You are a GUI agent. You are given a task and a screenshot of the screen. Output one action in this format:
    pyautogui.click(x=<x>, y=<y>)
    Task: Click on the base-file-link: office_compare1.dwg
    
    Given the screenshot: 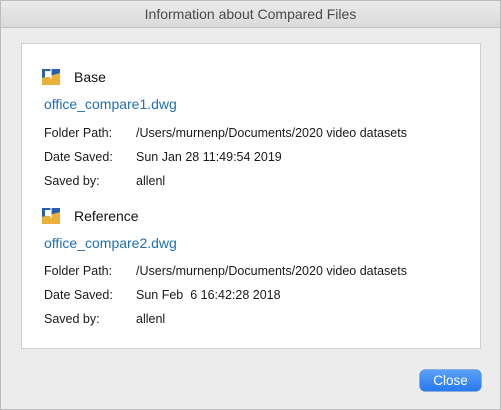 What is the action you would take?
    pyautogui.click(x=110, y=104)
    